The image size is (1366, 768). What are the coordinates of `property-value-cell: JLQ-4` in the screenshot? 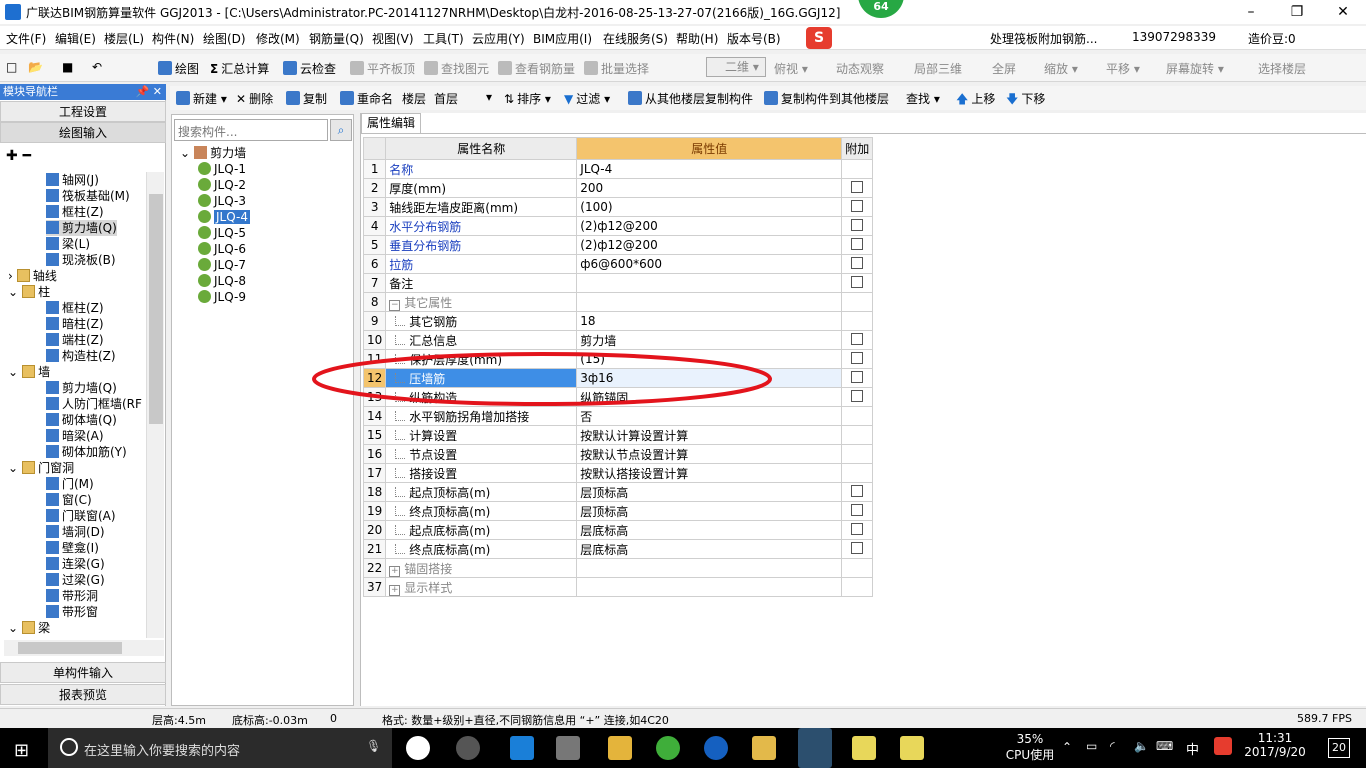 It's located at (709, 169).